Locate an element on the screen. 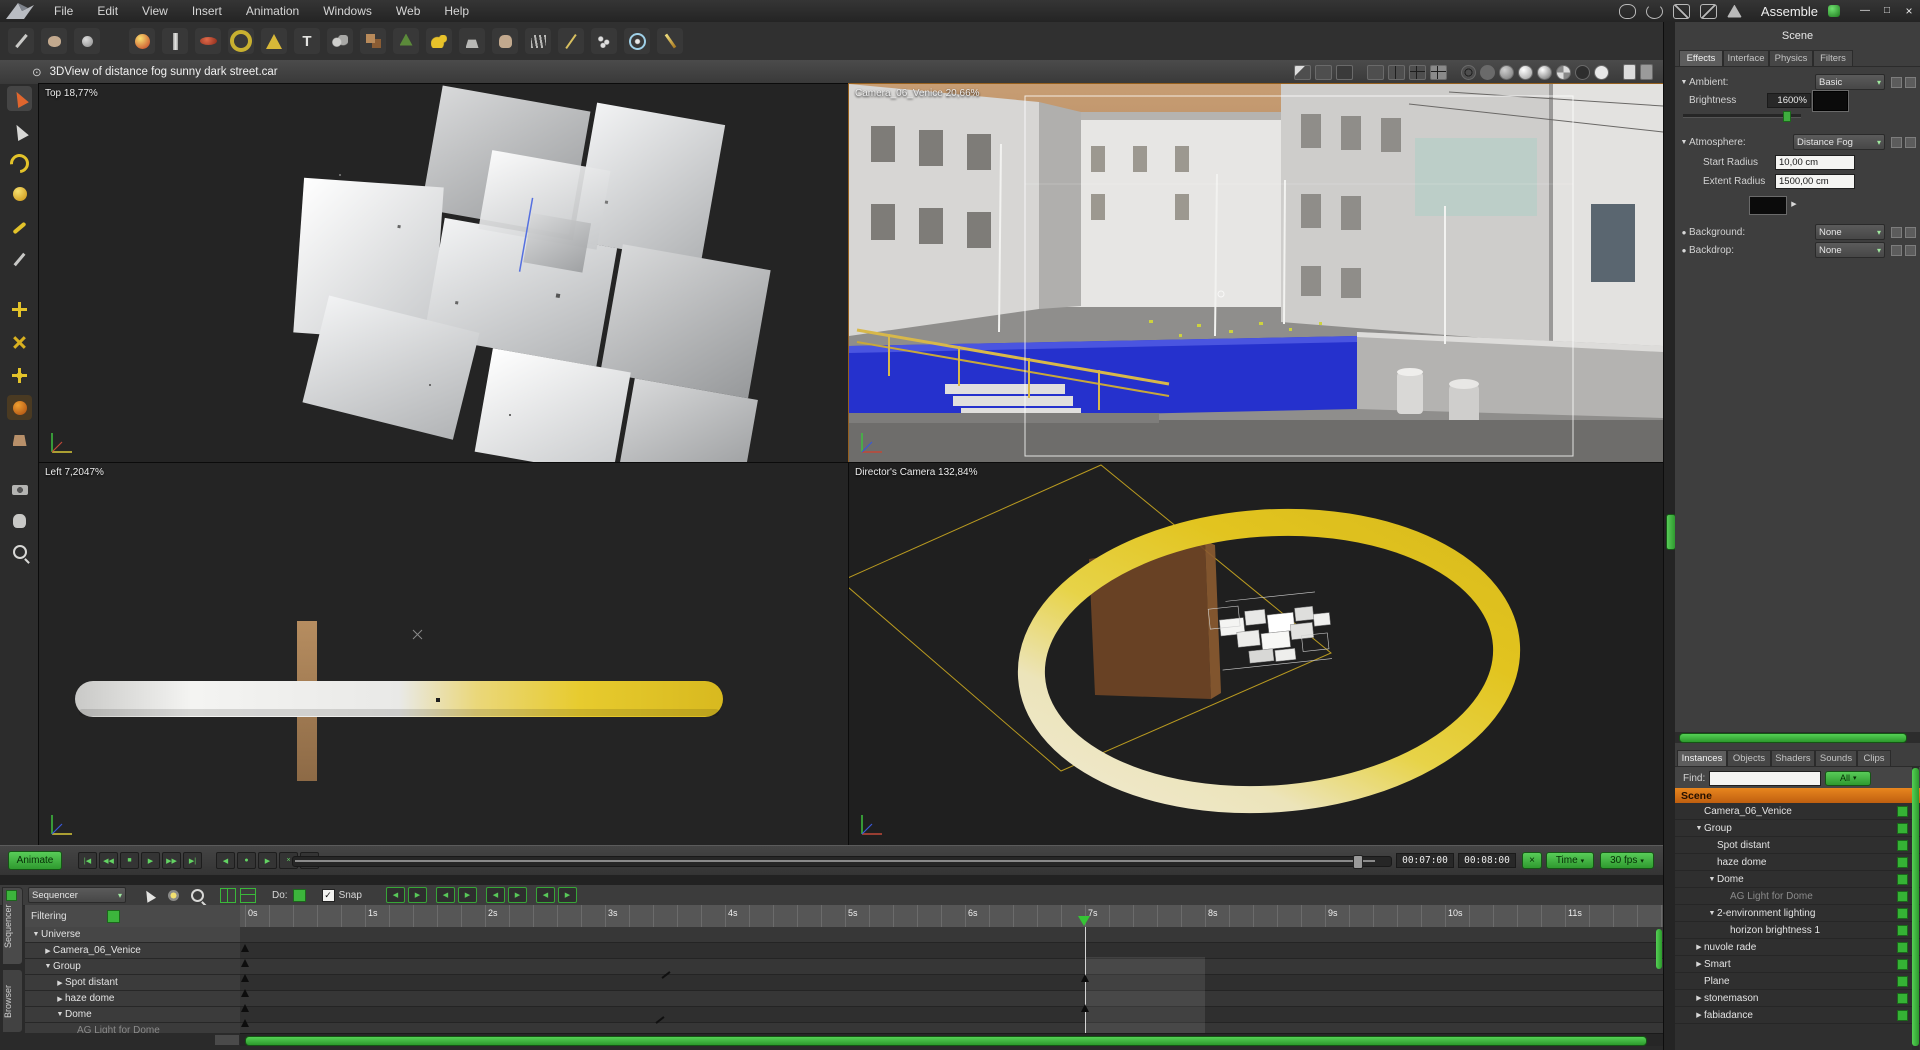  tree-item: ▶ stonemason is located at coordinates (1797, 998).